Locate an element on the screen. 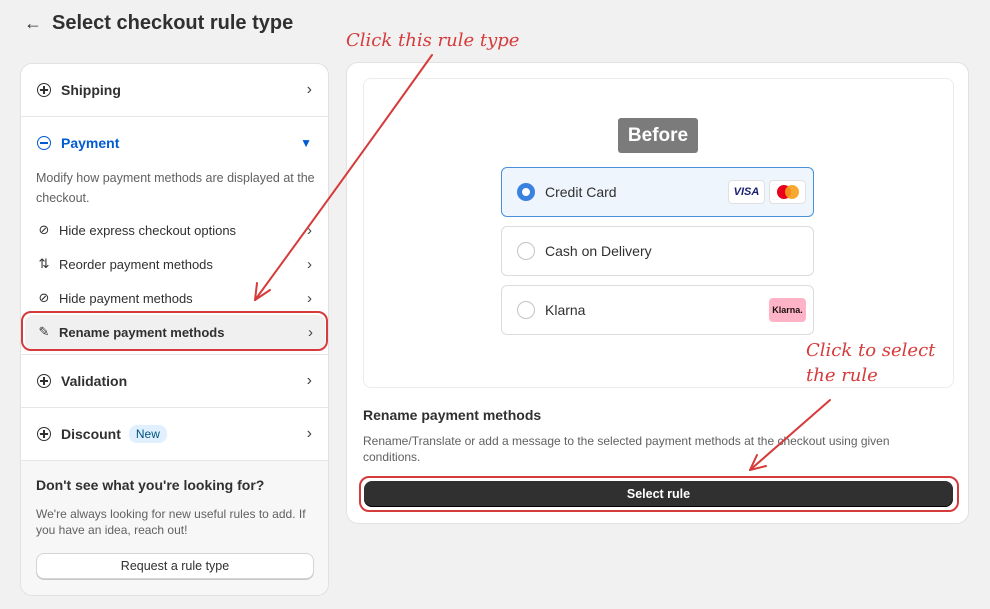  rule-label: Hide express checkout options is located at coordinates (148, 230).